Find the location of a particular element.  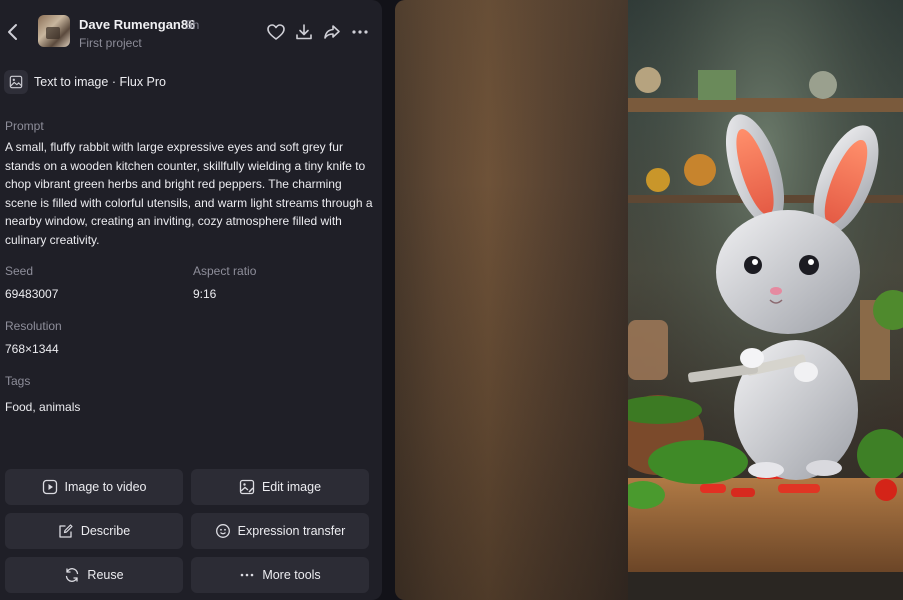

header: Dave Rumengan86 5h First project is located at coordinates (191, 32).